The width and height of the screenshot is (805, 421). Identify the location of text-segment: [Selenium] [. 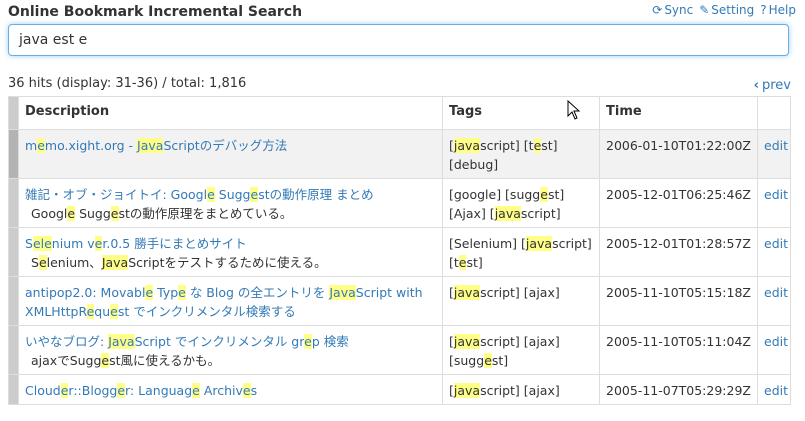
(487, 243).